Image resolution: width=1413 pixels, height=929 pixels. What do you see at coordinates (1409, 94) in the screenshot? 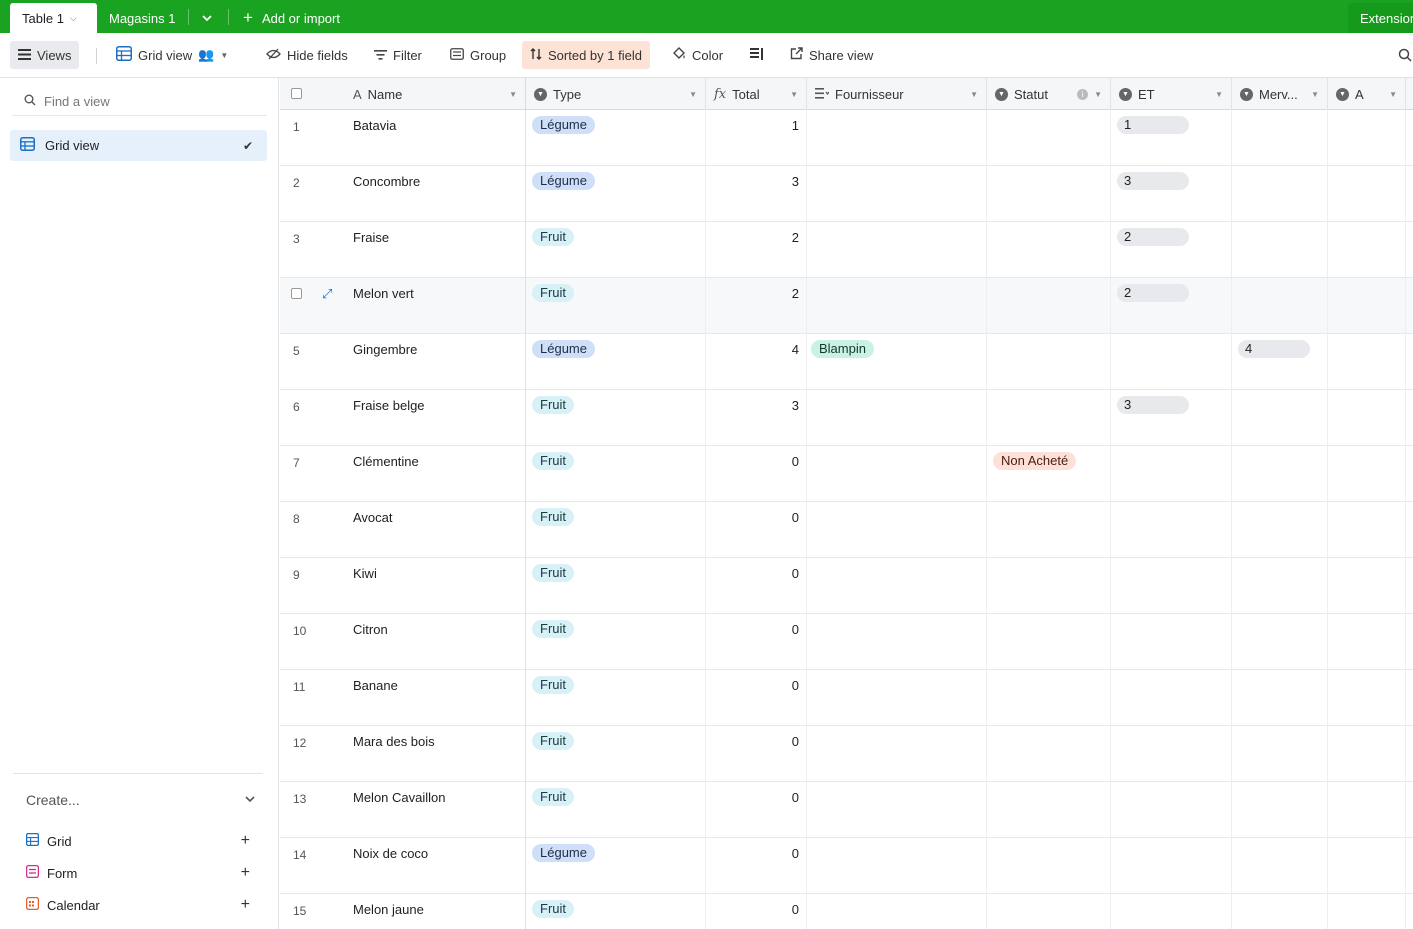
I see `column-header-next` at bounding box center [1409, 94].